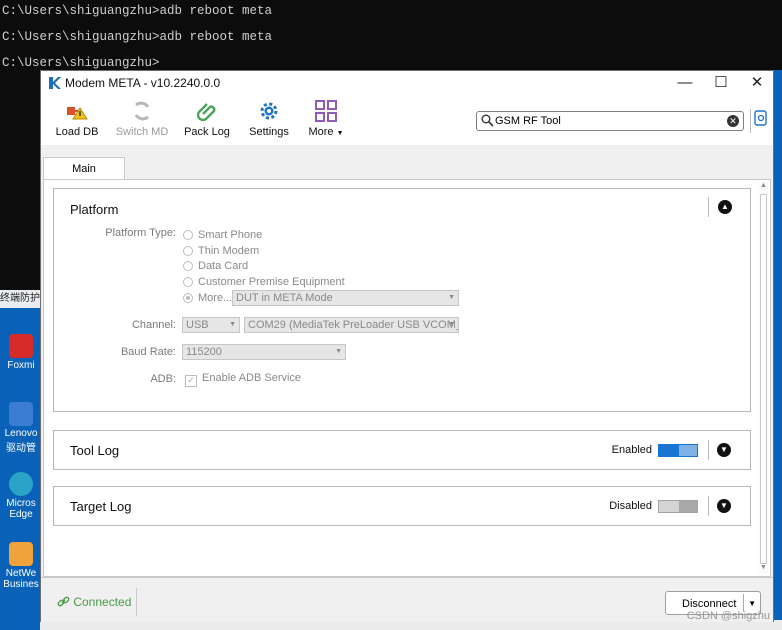 The width and height of the screenshot is (782, 630). What do you see at coordinates (163, 379) in the screenshot?
I see `adb-label: ADB:` at bounding box center [163, 379].